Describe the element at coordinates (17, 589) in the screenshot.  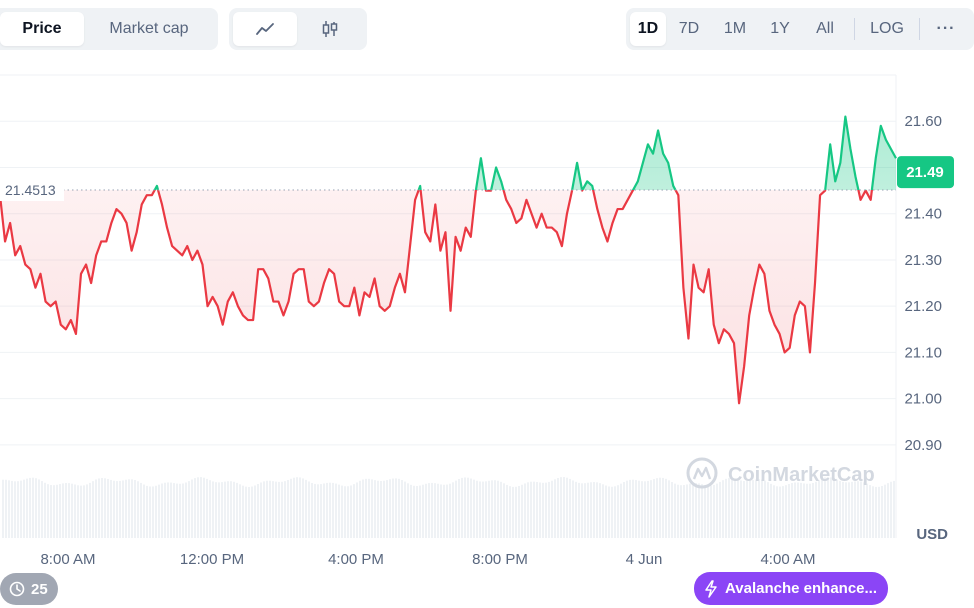
I see `history-icon` at that location.